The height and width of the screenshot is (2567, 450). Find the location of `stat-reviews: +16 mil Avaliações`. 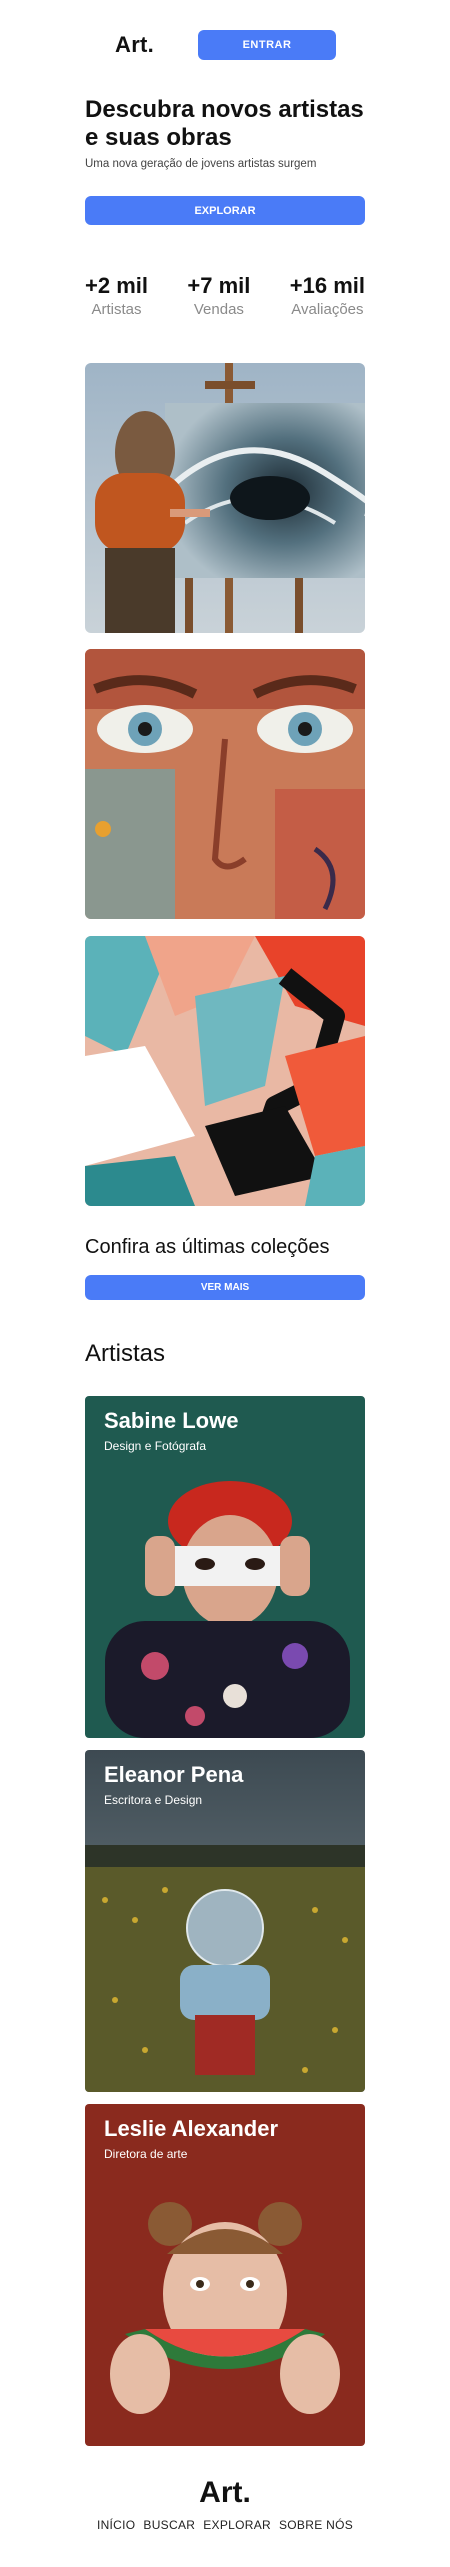

stat-reviews: +16 mil Avaliações is located at coordinates (327, 295).